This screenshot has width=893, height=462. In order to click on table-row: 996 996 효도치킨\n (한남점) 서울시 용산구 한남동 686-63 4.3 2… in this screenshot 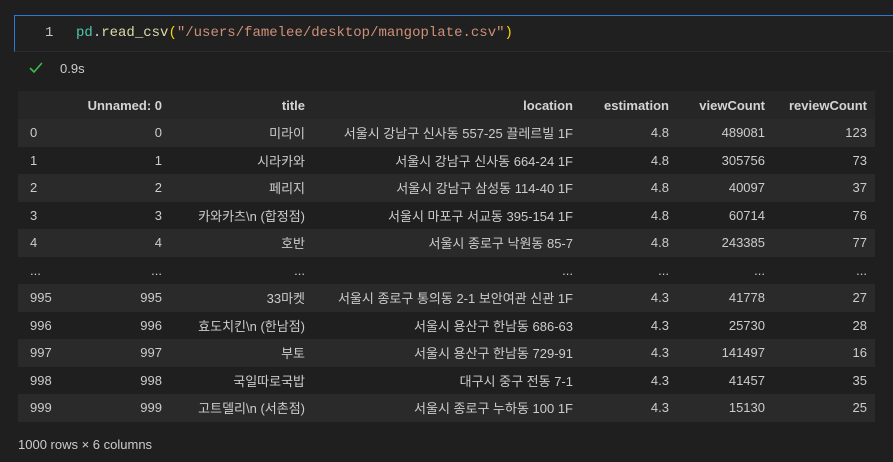, I will do `click(446, 325)`.